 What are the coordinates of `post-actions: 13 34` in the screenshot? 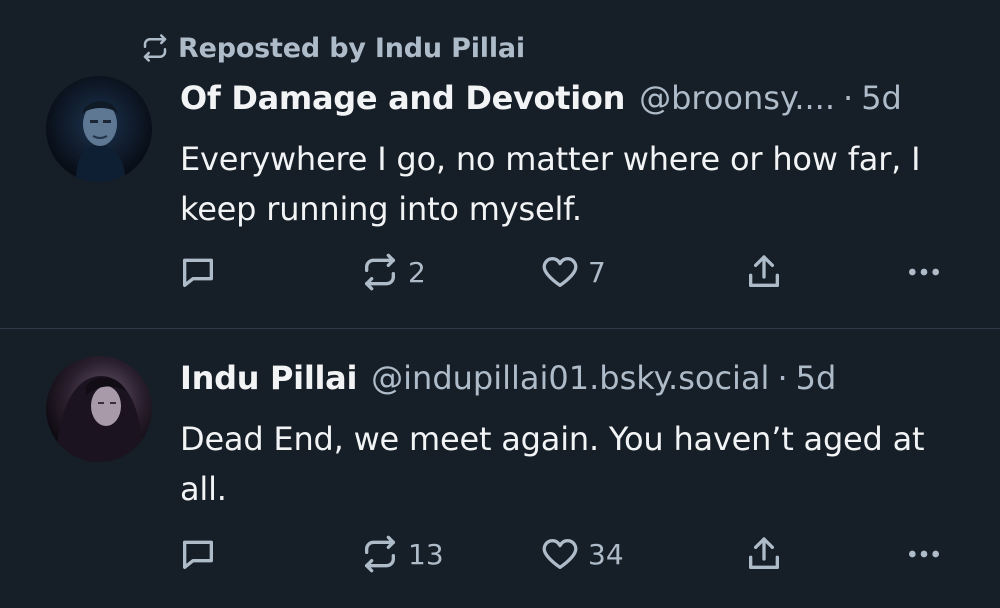 It's located at (500, 554).